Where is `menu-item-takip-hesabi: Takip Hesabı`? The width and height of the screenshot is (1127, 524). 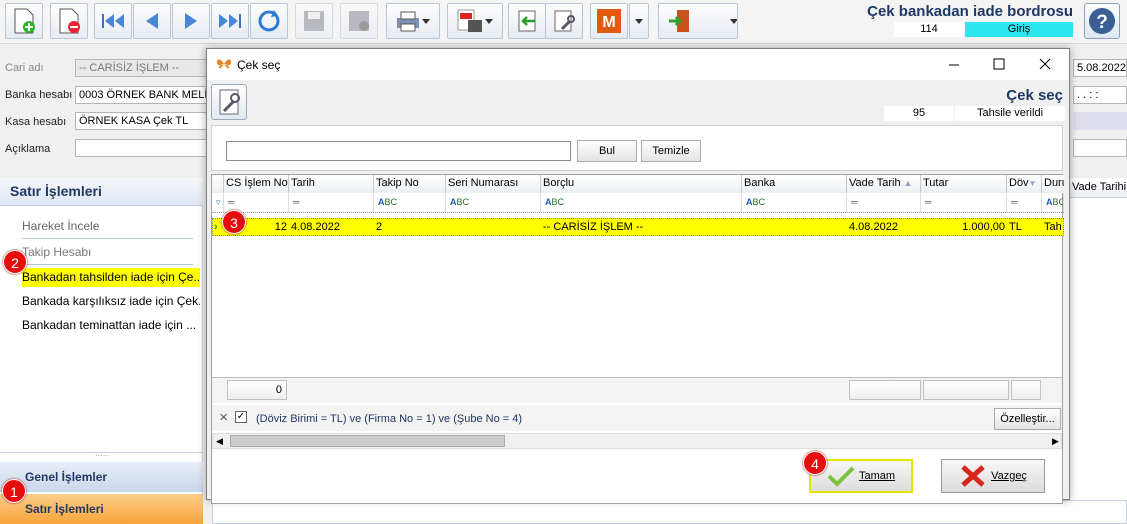
menu-item-takip-hesabi: Takip Hesabı is located at coordinates (111, 252).